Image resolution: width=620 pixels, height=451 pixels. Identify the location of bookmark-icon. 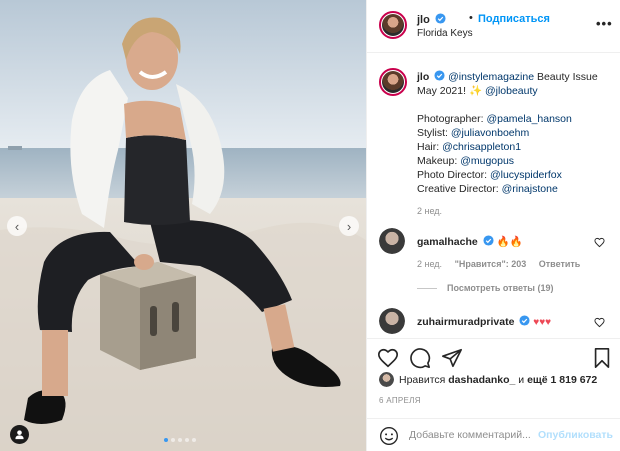
(602, 358).